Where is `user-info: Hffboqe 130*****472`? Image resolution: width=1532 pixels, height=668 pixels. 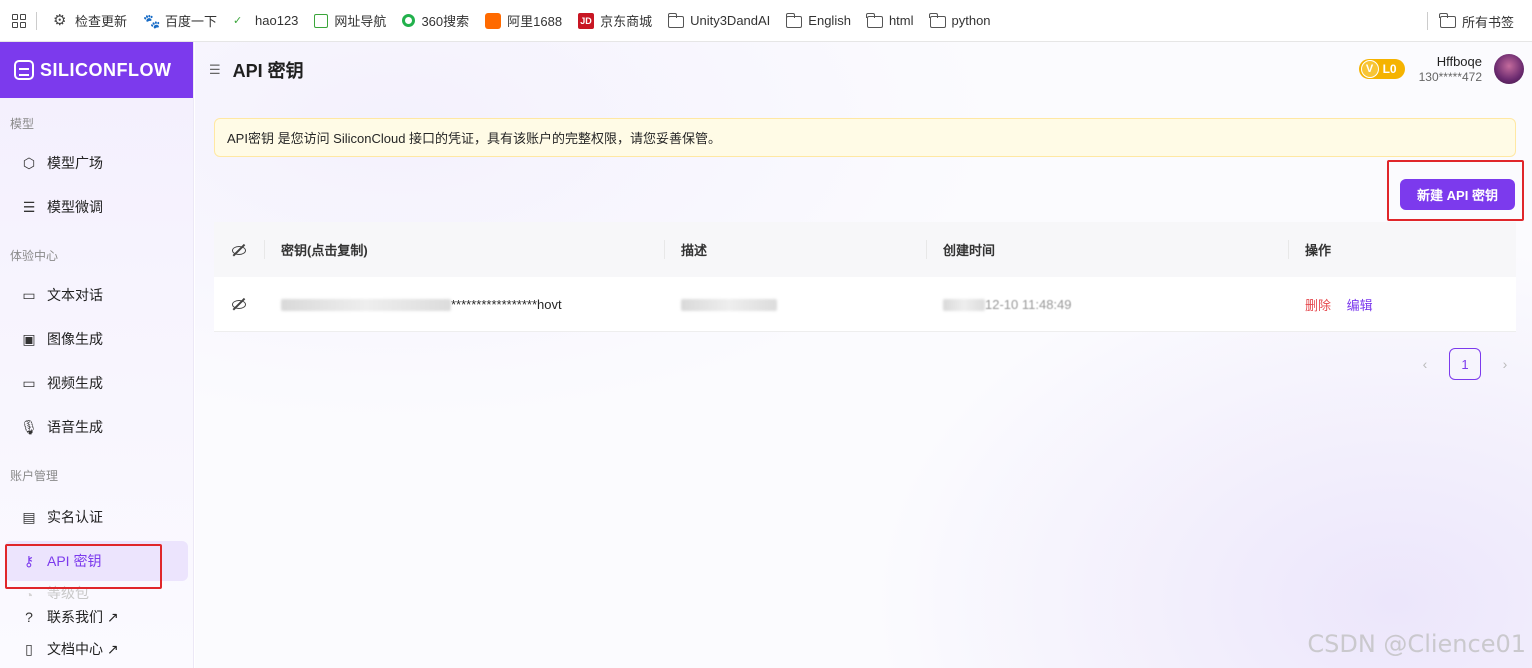
user-info: Hffboqe 130*****472 is located at coordinates (1450, 69).